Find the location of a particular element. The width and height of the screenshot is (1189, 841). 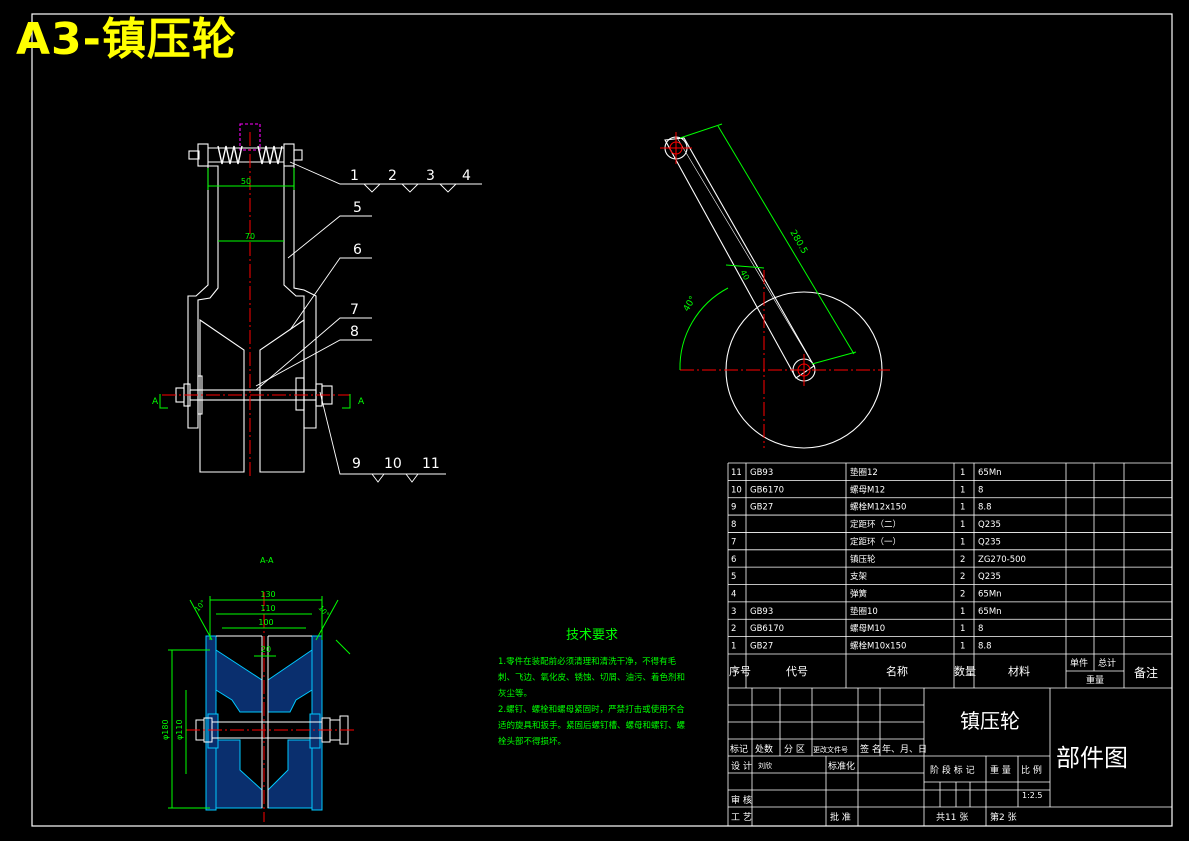

tech-line: 灰尘等。 is located at coordinates (515, 693).